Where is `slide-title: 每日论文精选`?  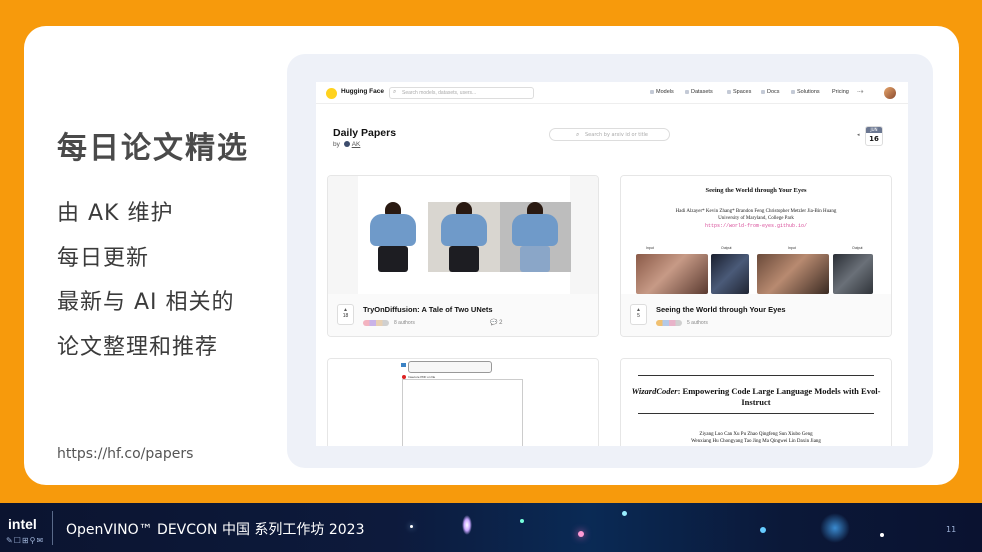 slide-title: 每日论文精选 is located at coordinates (153, 148).